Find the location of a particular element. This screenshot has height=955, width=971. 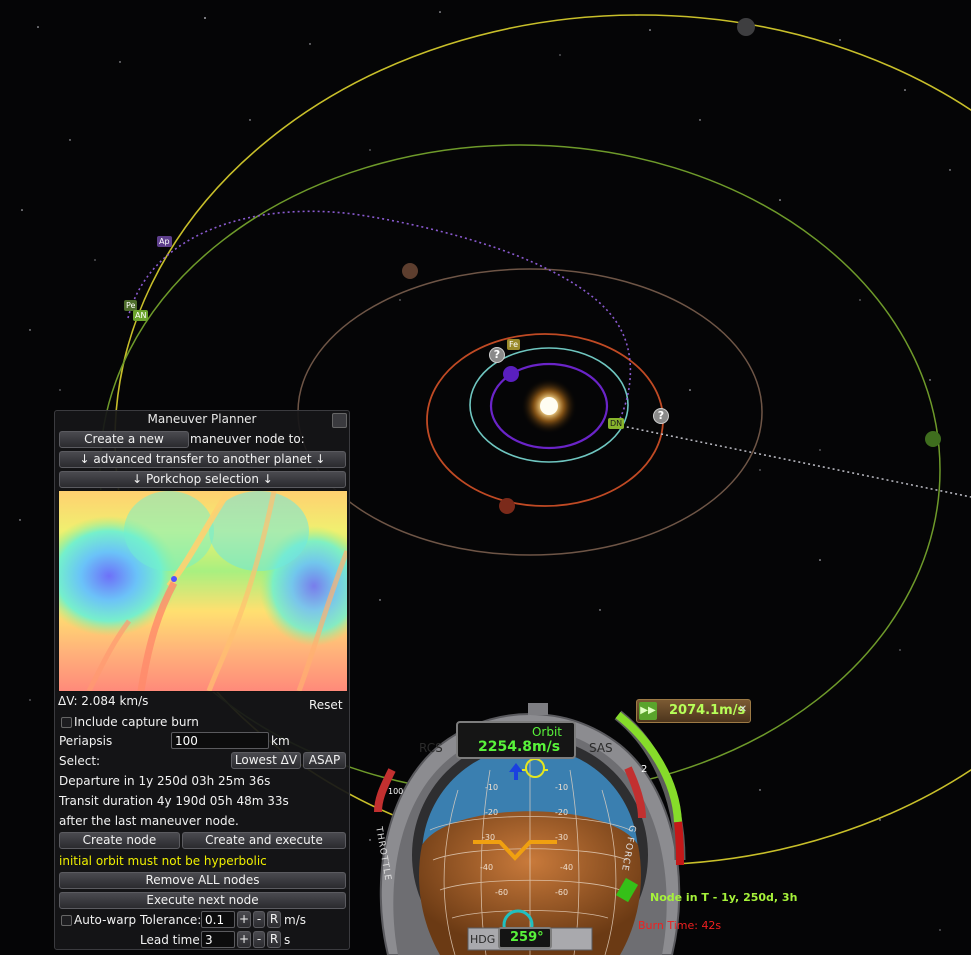

window-title: Maneuver Planner is located at coordinates (202, 419).